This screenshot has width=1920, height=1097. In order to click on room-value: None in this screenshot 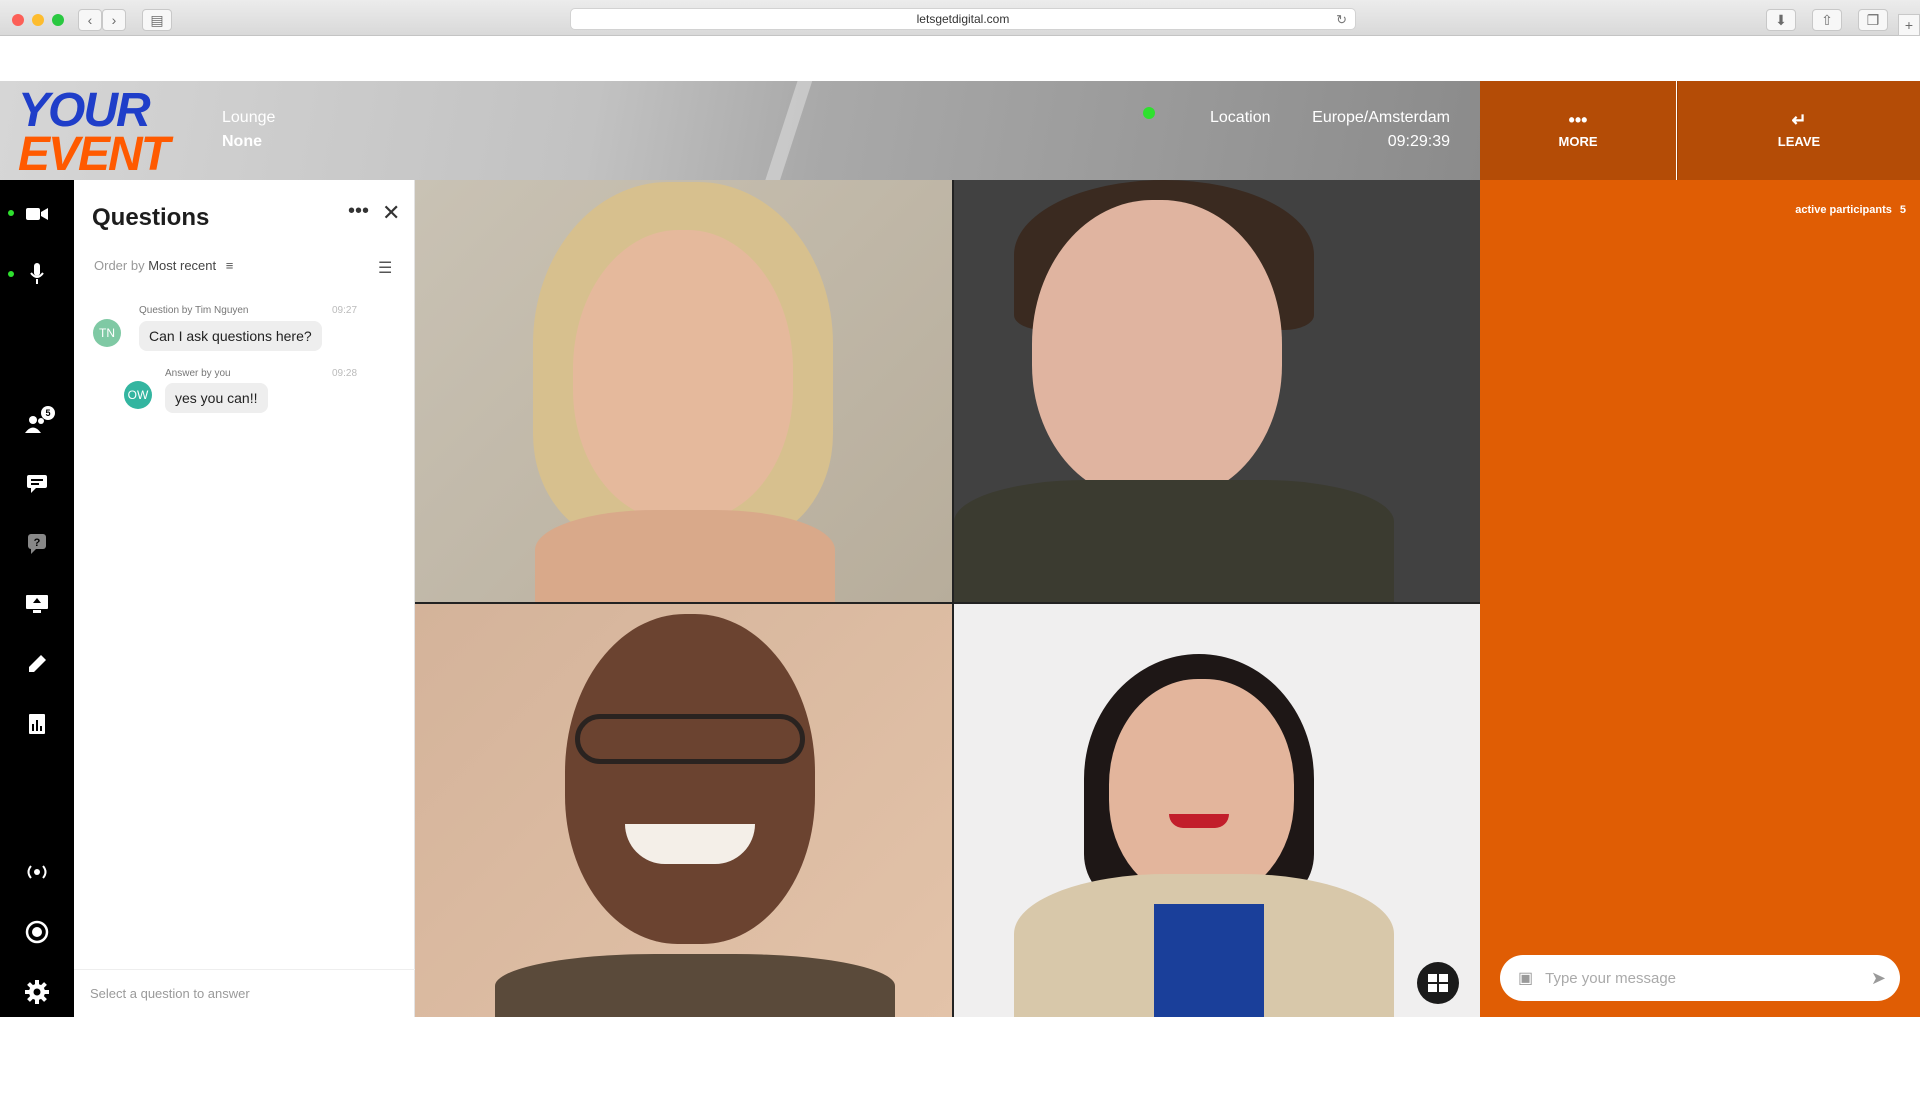, I will do `click(242, 141)`.